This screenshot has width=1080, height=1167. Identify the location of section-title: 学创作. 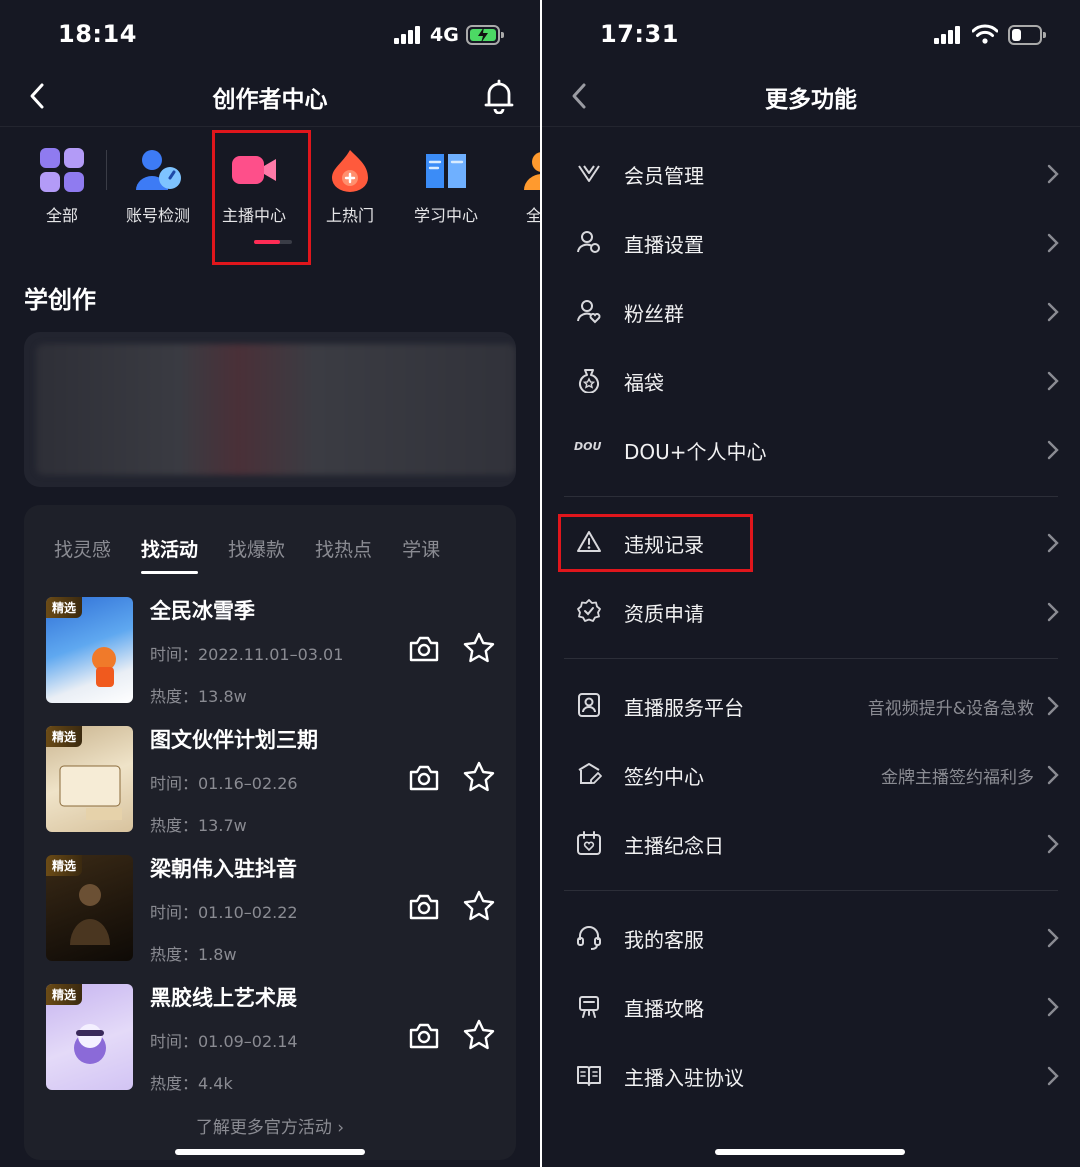
(60, 300).